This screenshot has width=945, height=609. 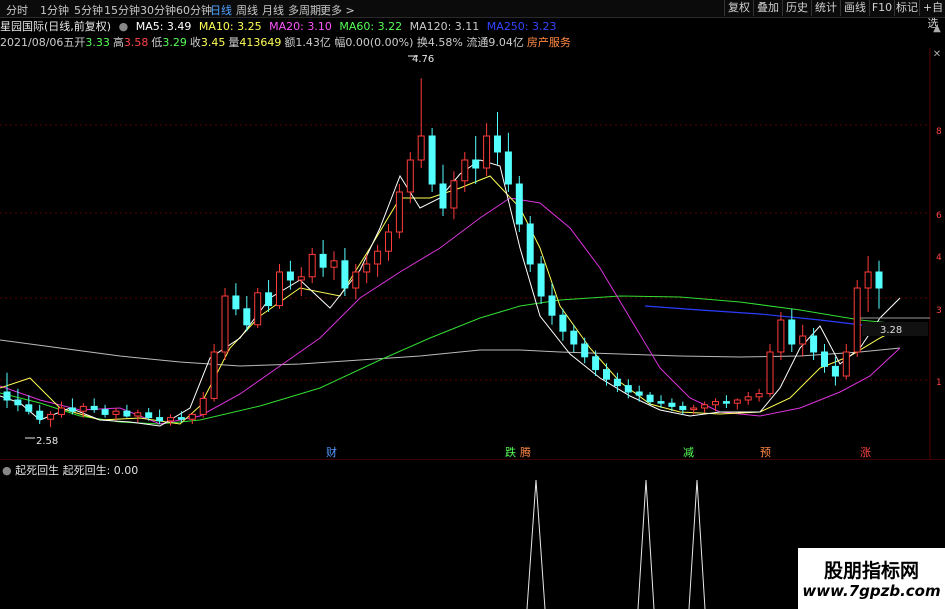 What do you see at coordinates (881, 8) in the screenshot?
I see `f10-button: F10` at bounding box center [881, 8].